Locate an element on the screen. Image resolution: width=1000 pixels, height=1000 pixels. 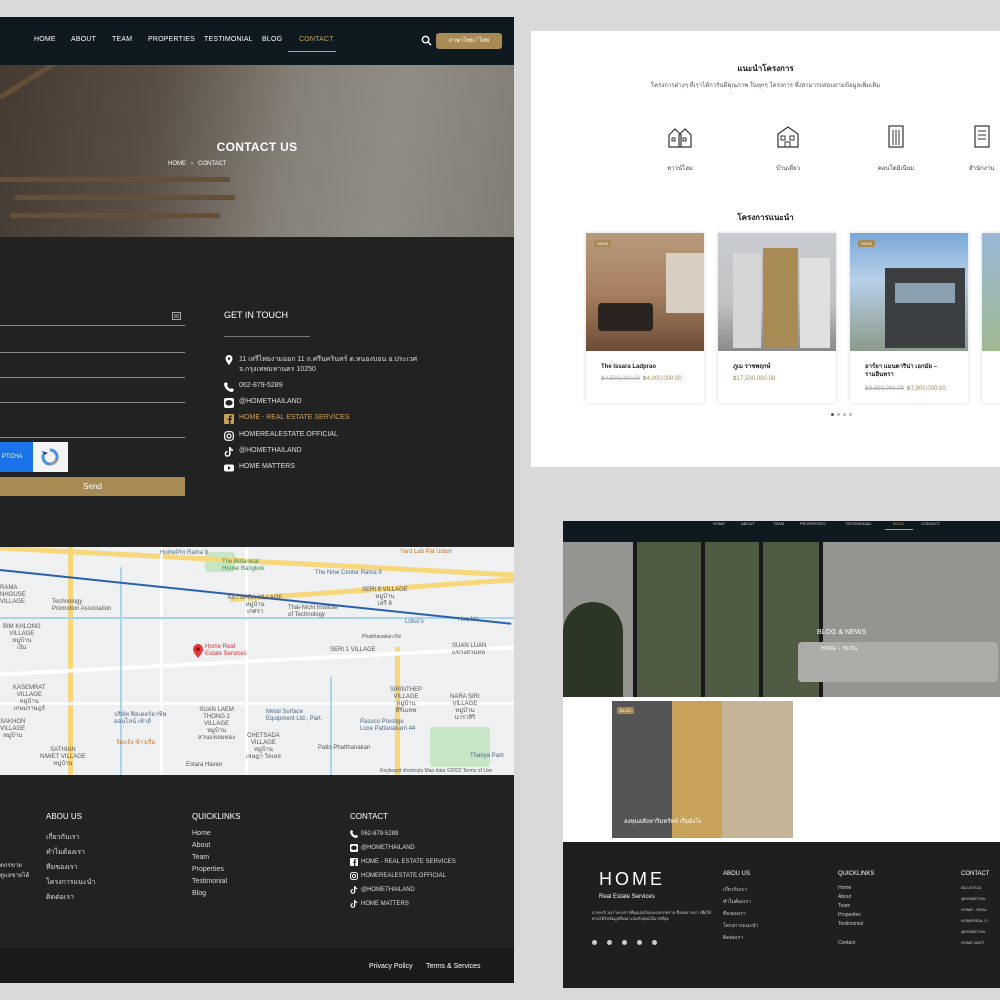
youtube-row: HOME MATTERS is located at coordinates (259, 468).